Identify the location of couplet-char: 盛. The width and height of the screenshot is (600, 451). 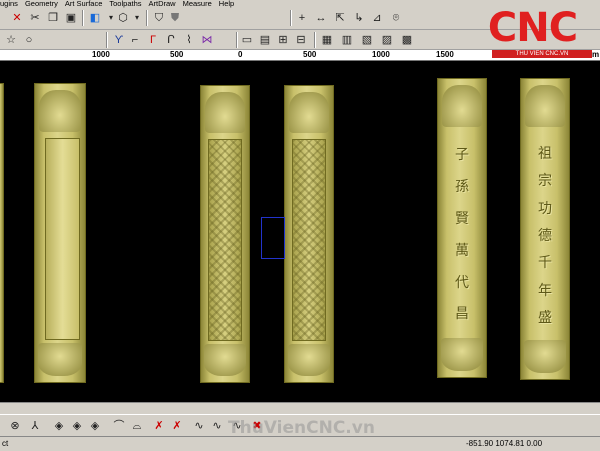
(545, 318).